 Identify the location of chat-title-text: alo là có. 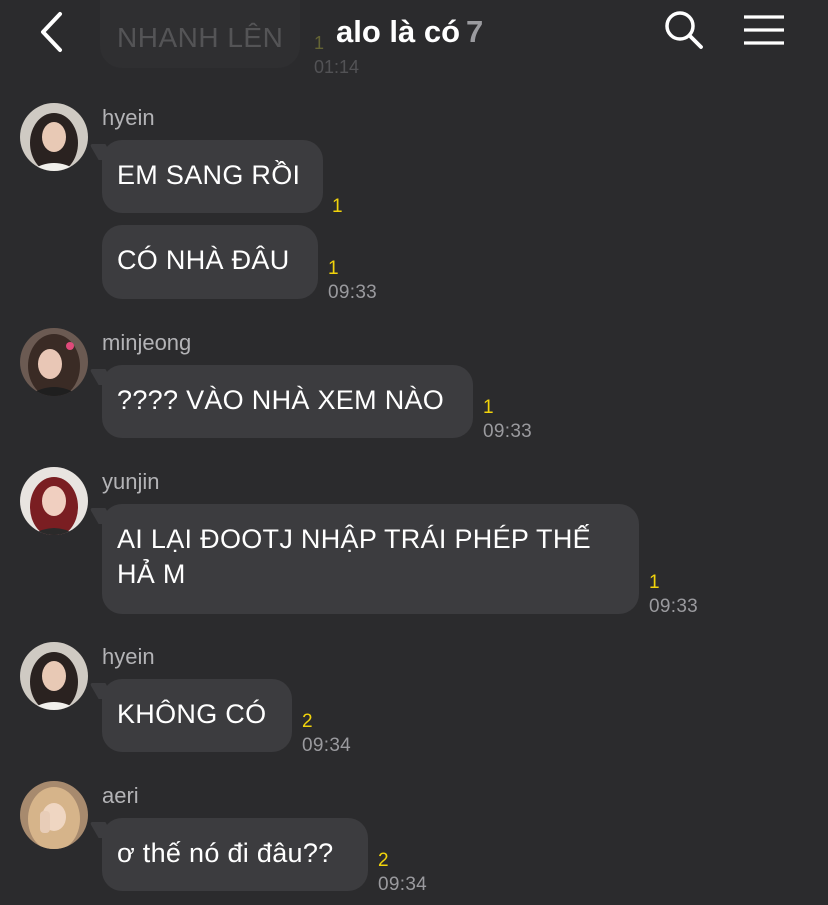
(398, 31).